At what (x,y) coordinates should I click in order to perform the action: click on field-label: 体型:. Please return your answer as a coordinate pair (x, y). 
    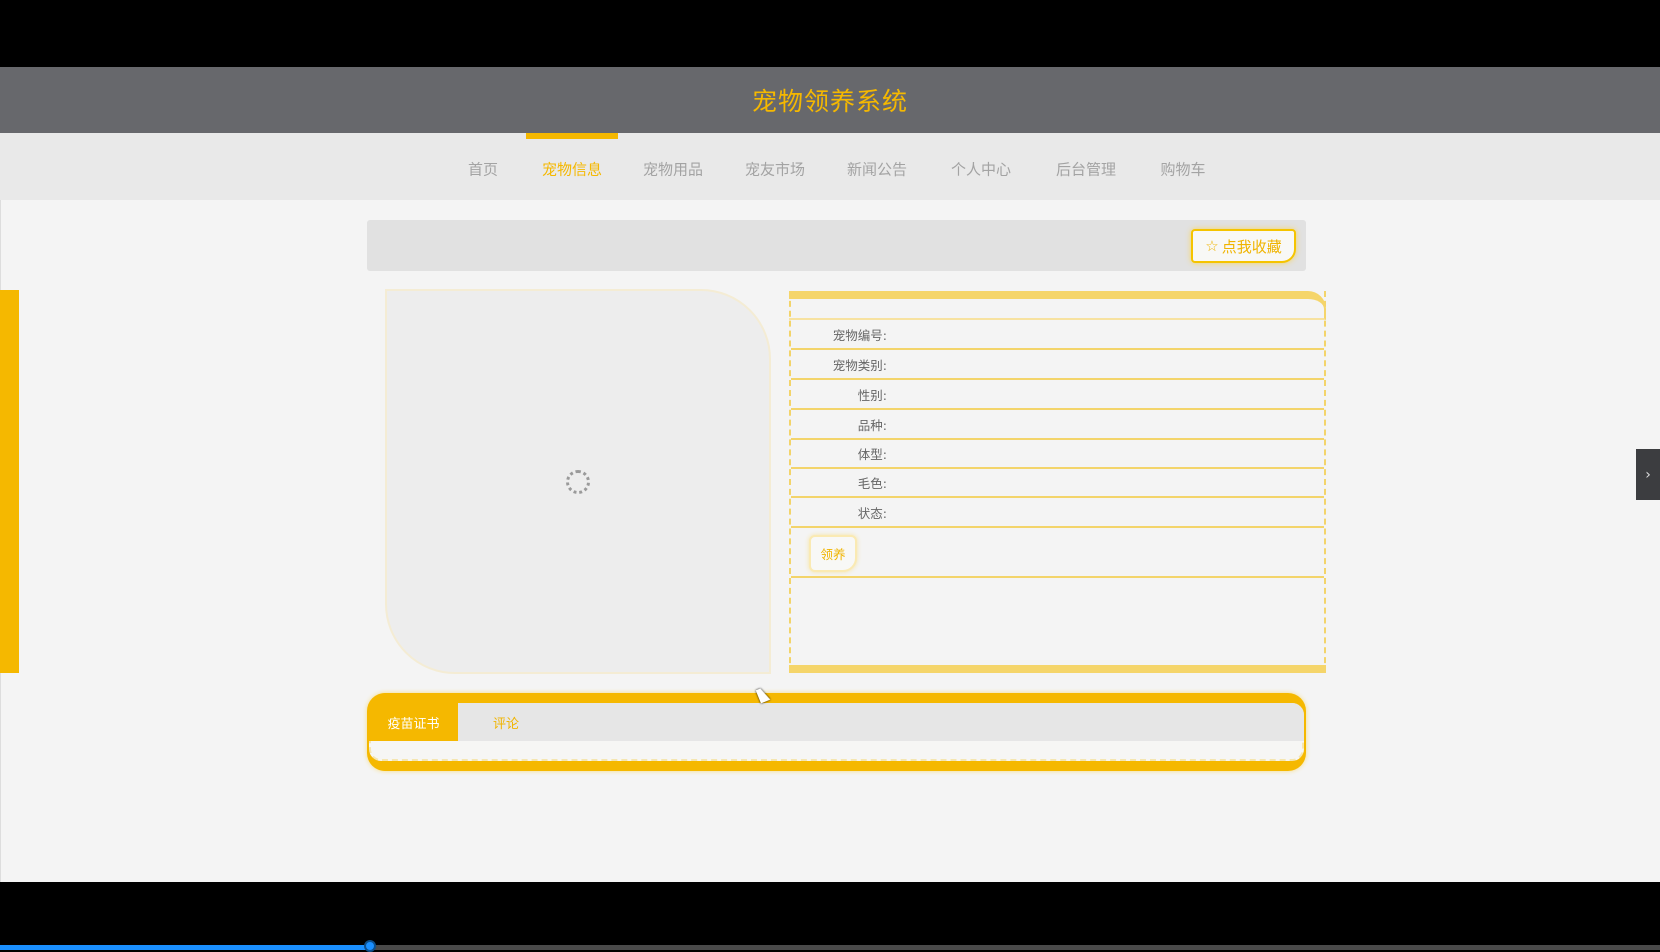
    Looking at the image, I should click on (872, 454).